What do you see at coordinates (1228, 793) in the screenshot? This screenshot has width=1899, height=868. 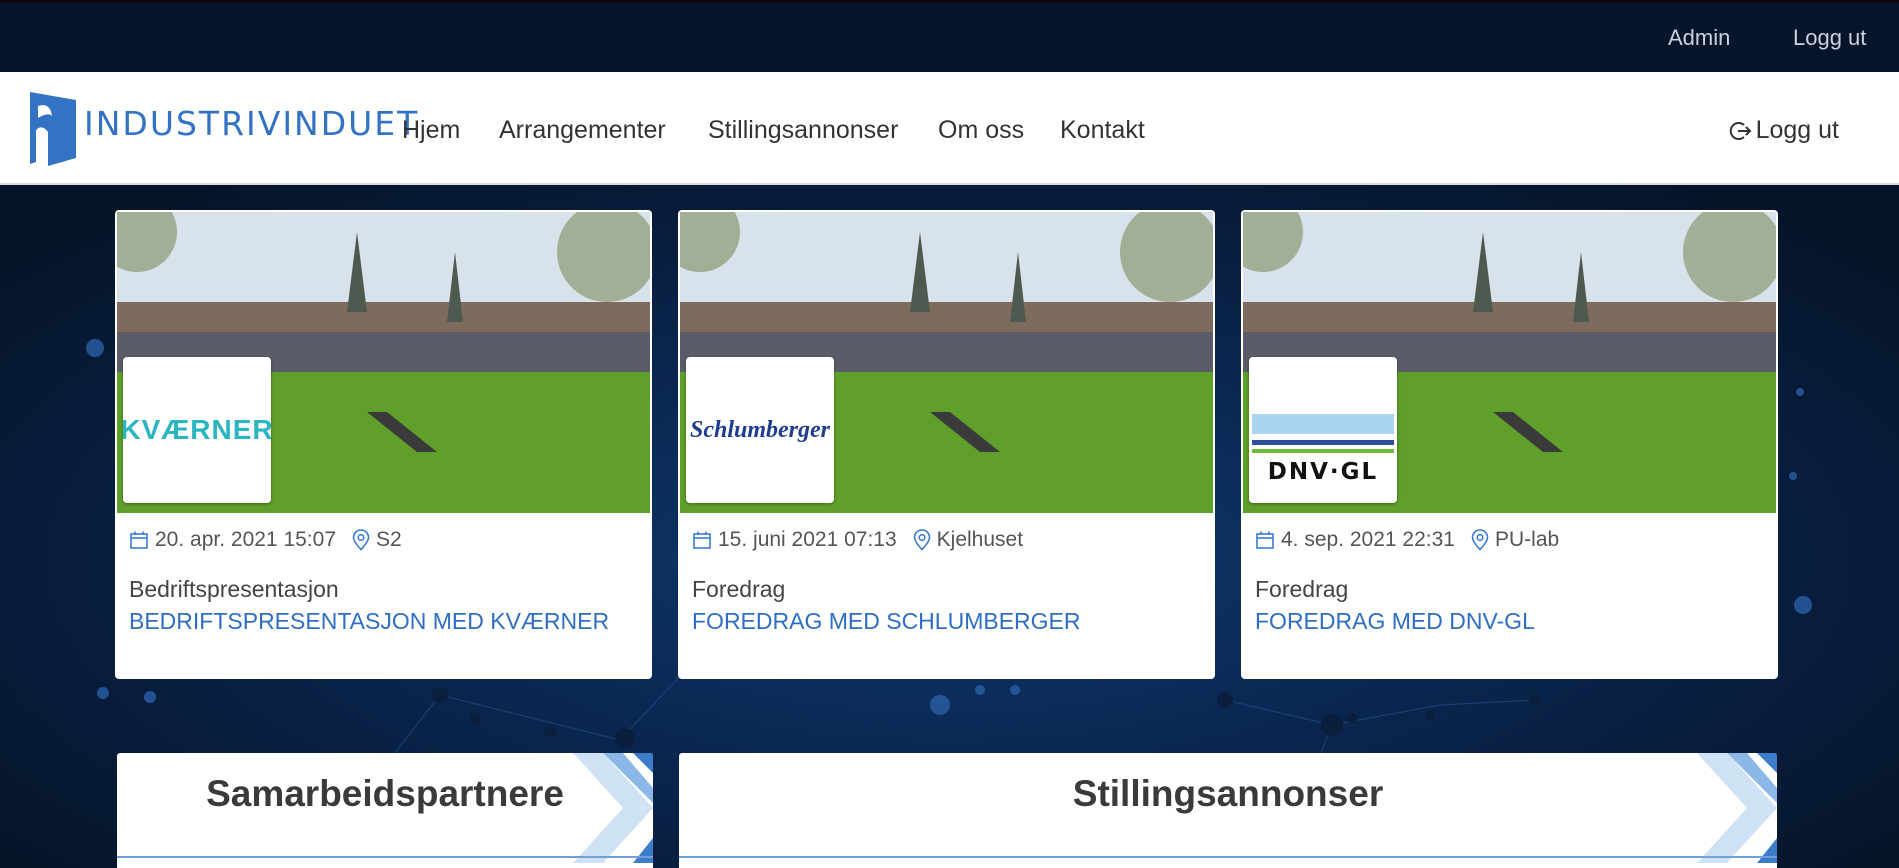 I see `jobs-title: Stillingsannonser` at bounding box center [1228, 793].